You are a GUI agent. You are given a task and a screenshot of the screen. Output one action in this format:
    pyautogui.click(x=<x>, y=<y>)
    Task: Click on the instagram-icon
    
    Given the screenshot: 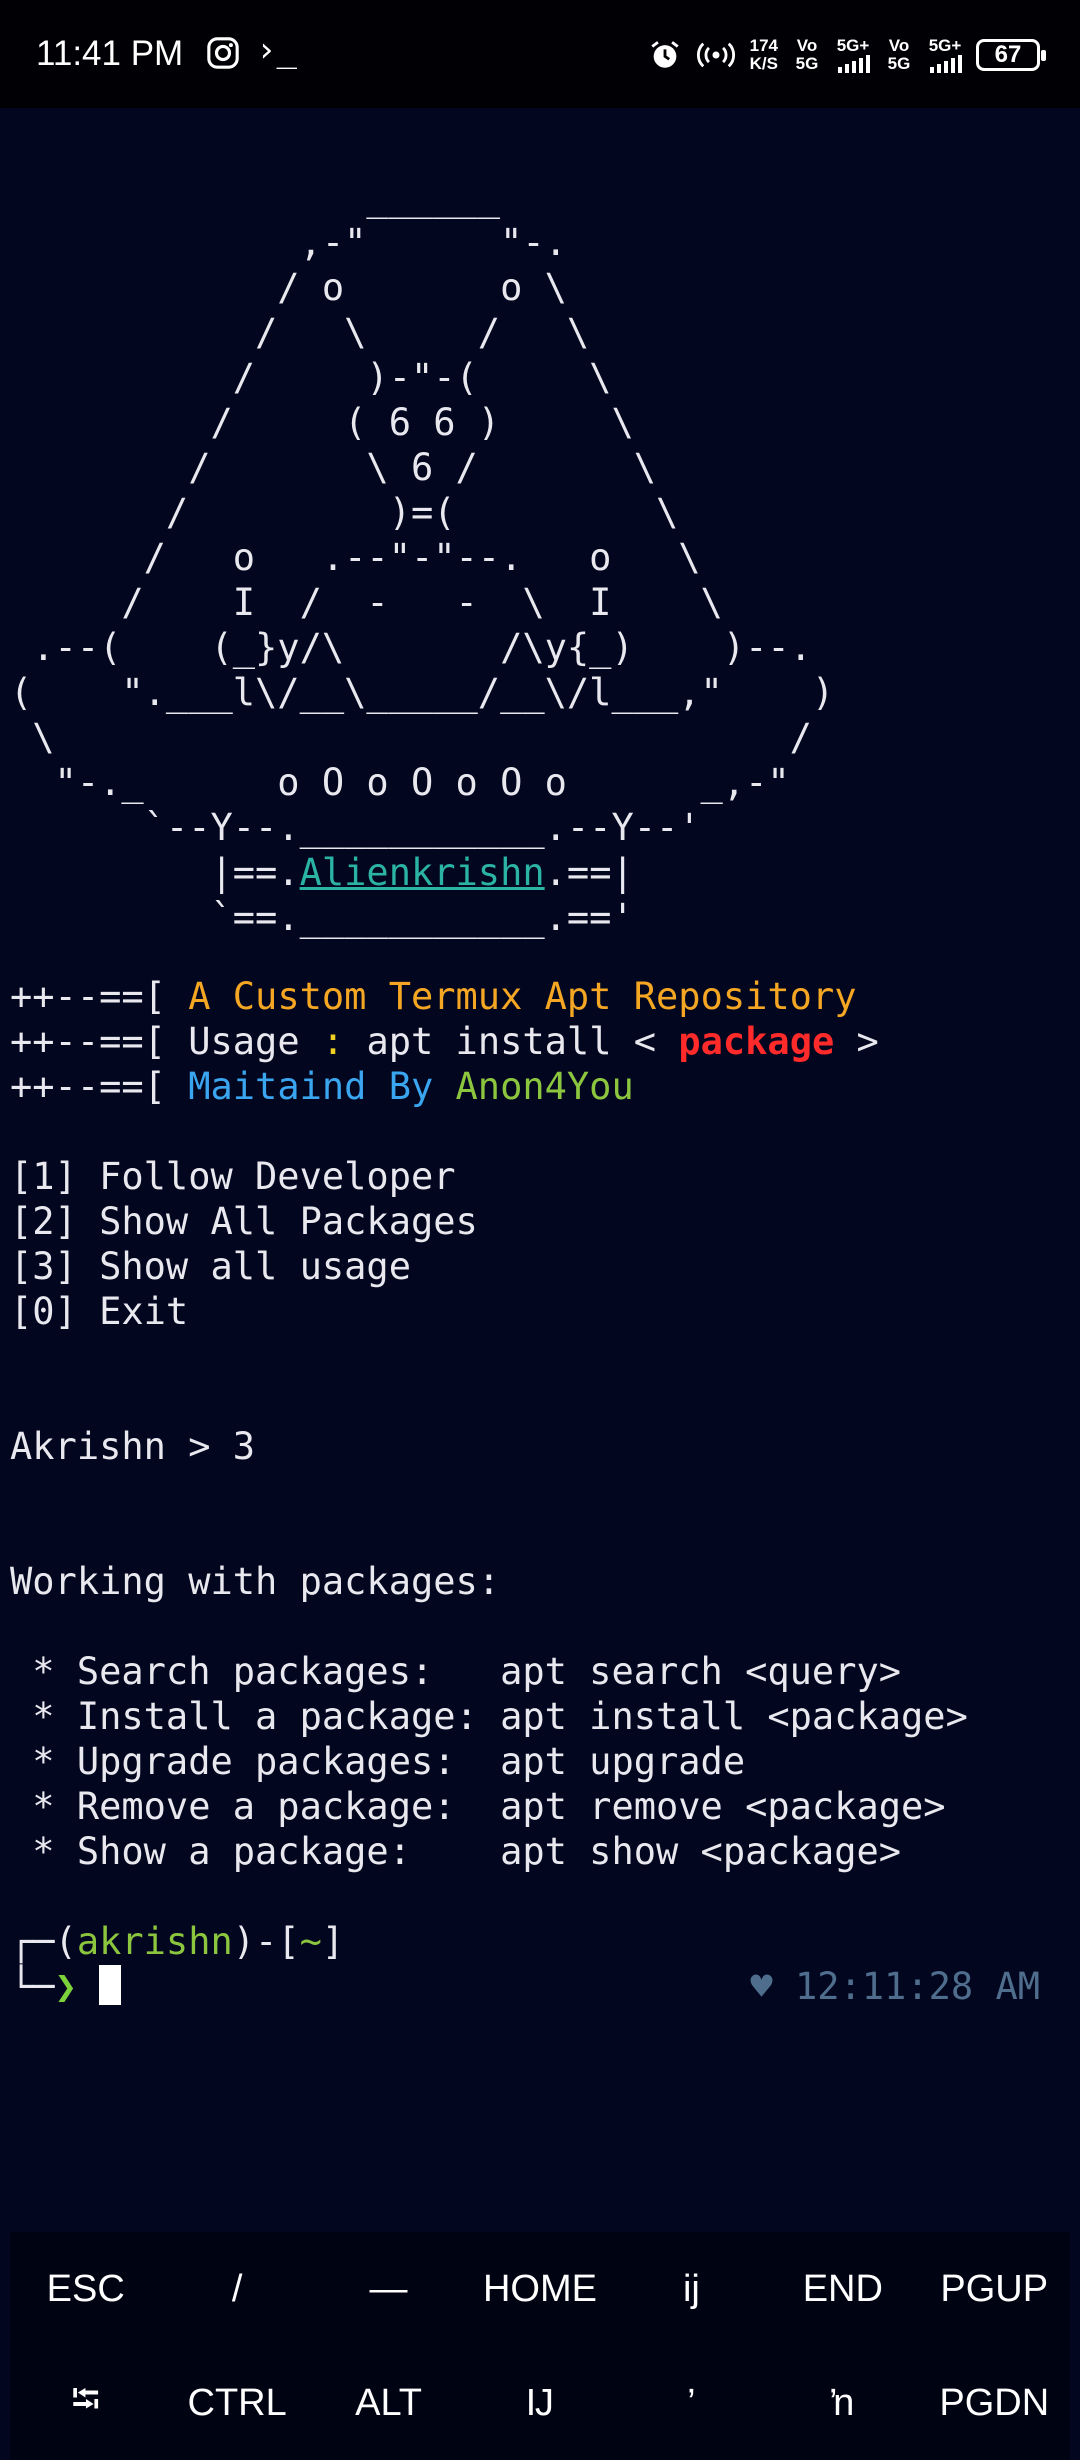 What is the action you would take?
    pyautogui.click(x=223, y=53)
    